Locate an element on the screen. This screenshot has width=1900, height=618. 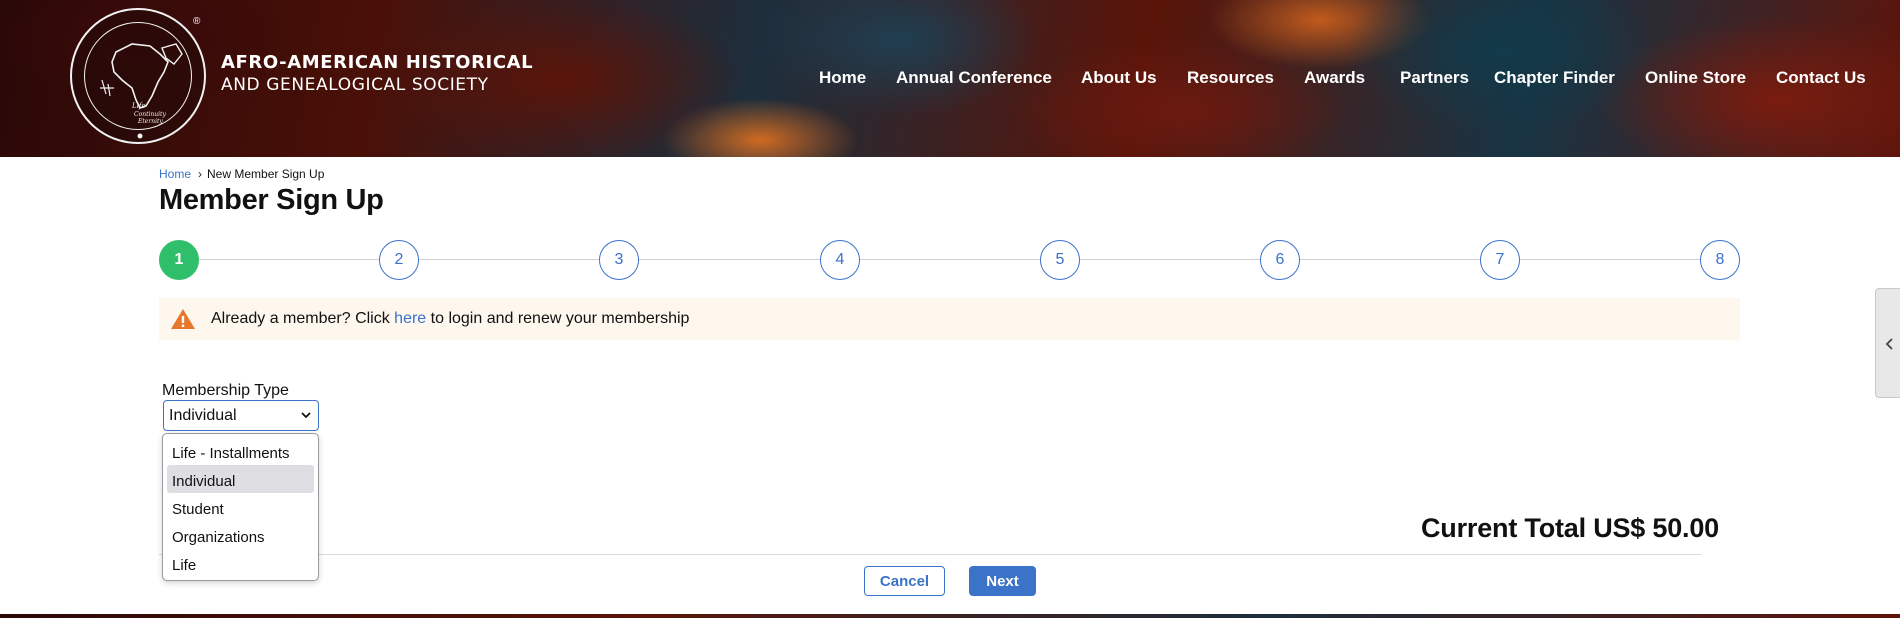
step-4: 4 is located at coordinates (840, 260).